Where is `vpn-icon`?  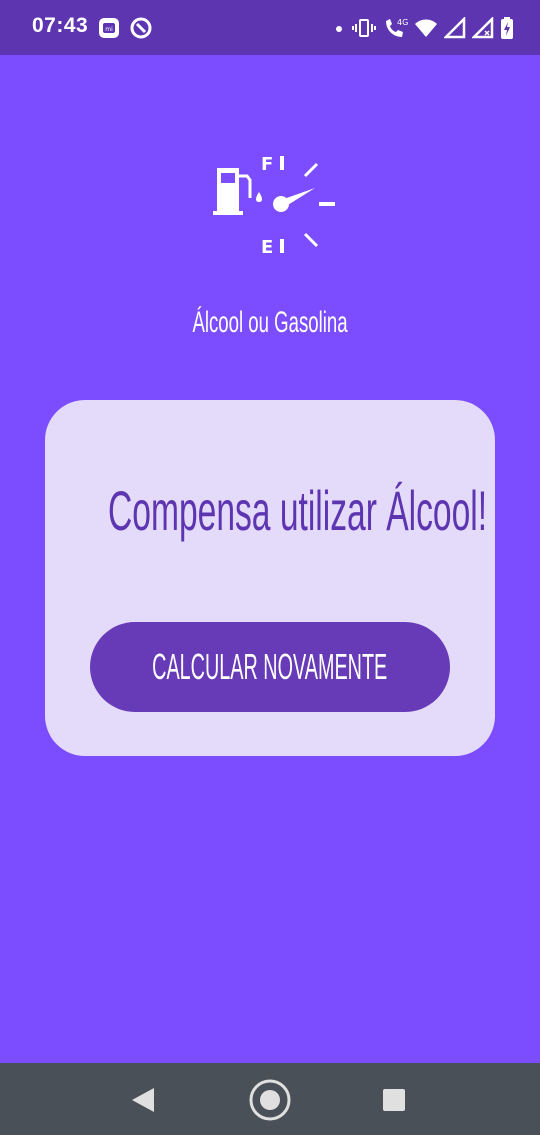 vpn-icon is located at coordinates (141, 28).